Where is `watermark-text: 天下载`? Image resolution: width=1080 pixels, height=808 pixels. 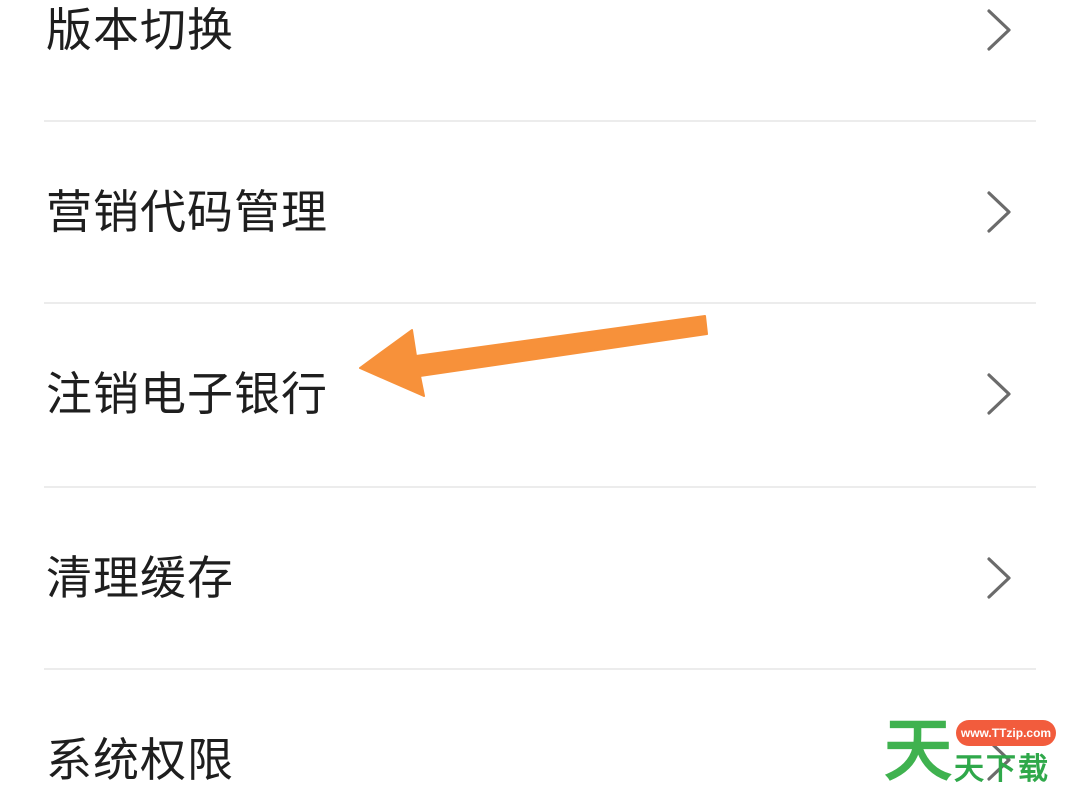
watermark-text: 天下载 is located at coordinates (1002, 769).